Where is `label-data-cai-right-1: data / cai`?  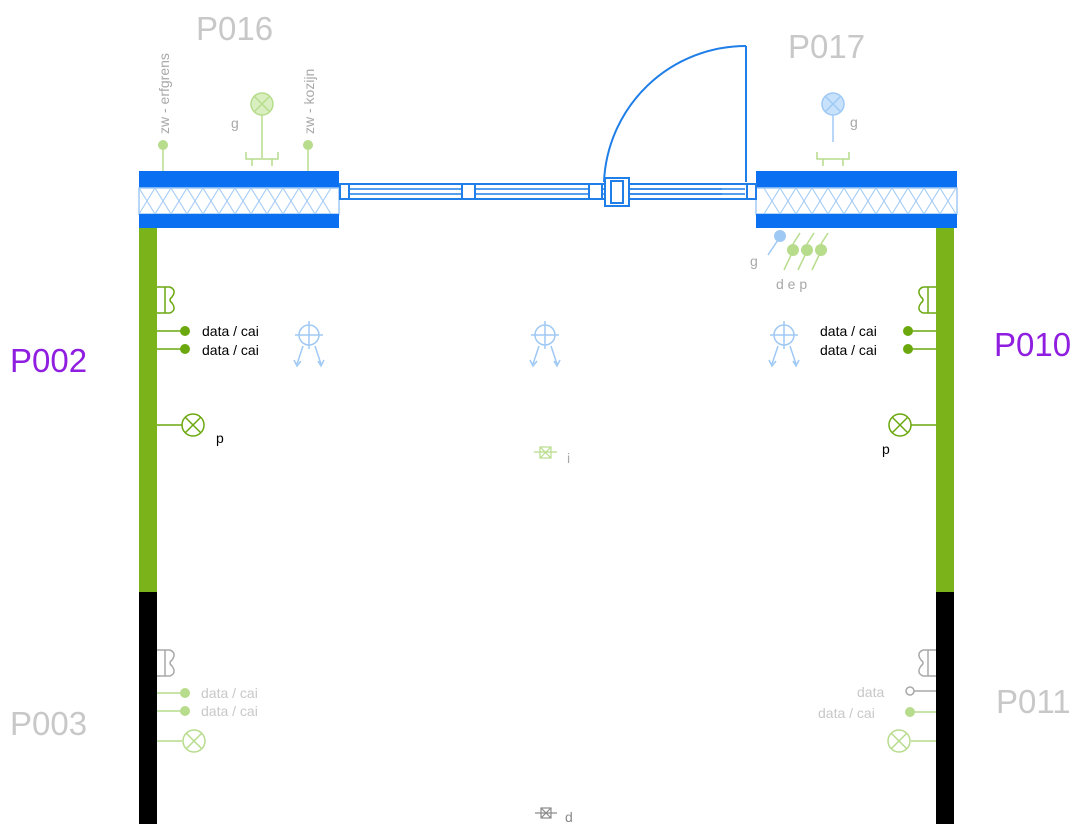 label-data-cai-right-1: data / cai is located at coordinates (848, 331).